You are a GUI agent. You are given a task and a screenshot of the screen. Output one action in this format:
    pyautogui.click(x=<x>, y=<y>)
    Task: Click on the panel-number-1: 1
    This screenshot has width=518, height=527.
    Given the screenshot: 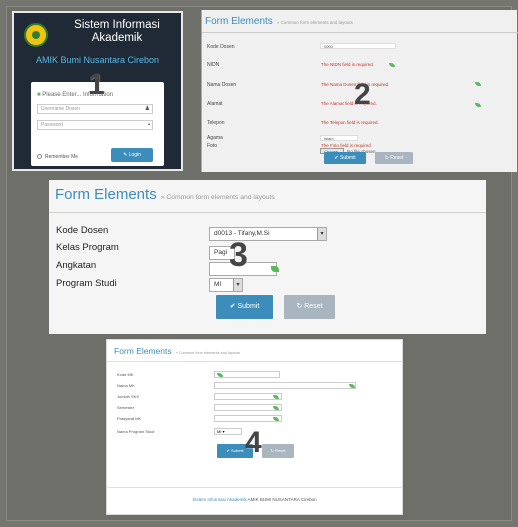 What is the action you would take?
    pyautogui.click(x=96, y=84)
    